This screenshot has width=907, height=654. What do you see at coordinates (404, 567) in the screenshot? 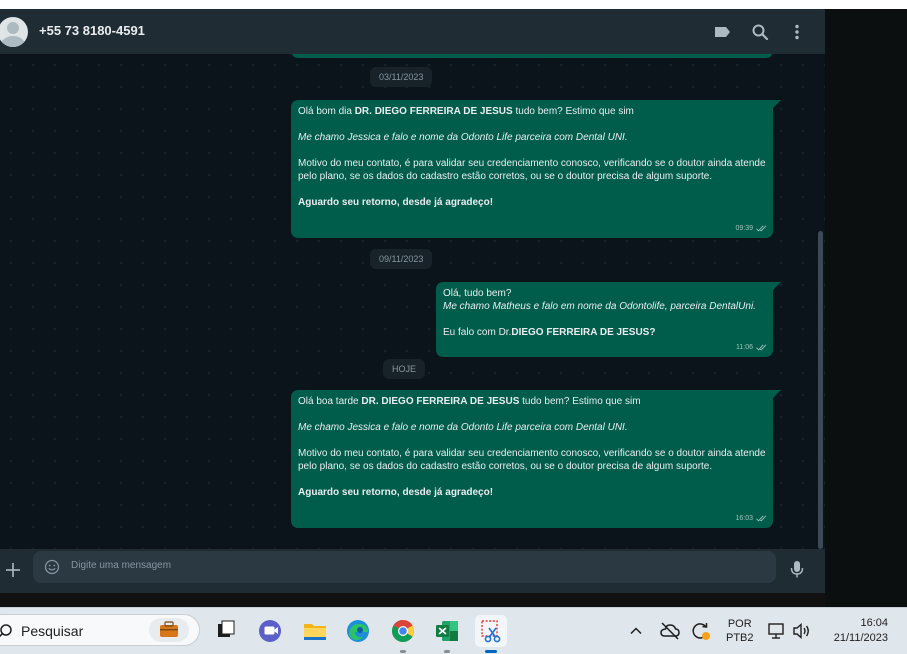
I see `message-input: Digite uma mensagem` at bounding box center [404, 567].